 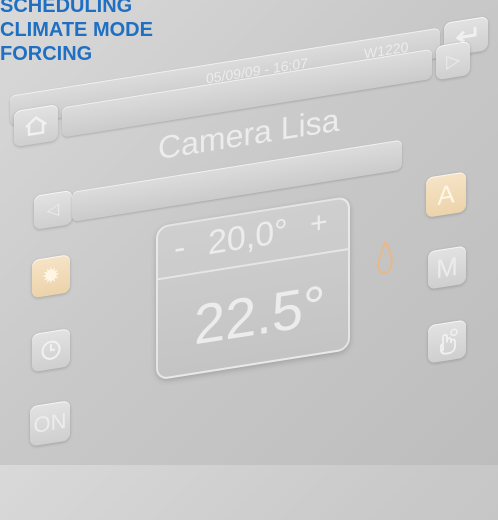 I want to click on sun-mode-button: ✹, so click(x=51, y=276).